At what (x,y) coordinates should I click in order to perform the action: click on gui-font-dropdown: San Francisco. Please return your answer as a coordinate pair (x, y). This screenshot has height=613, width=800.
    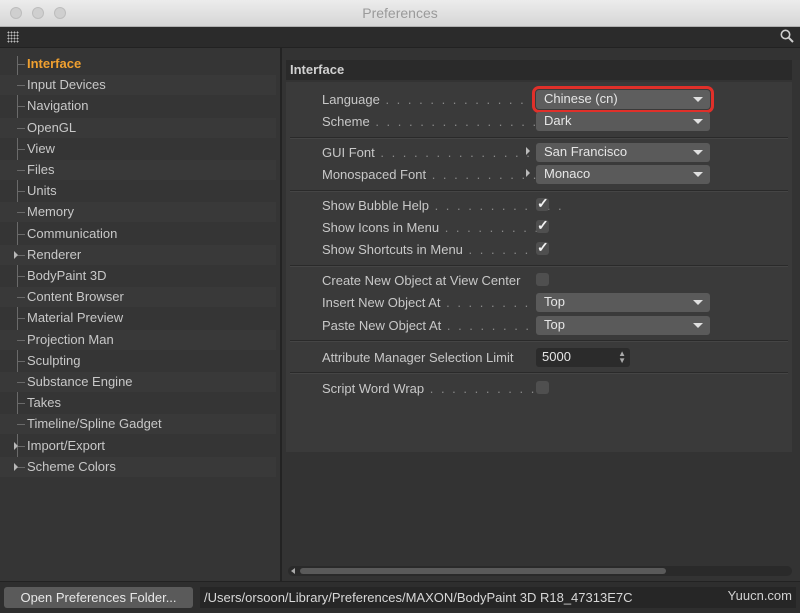
    Looking at the image, I should click on (623, 152).